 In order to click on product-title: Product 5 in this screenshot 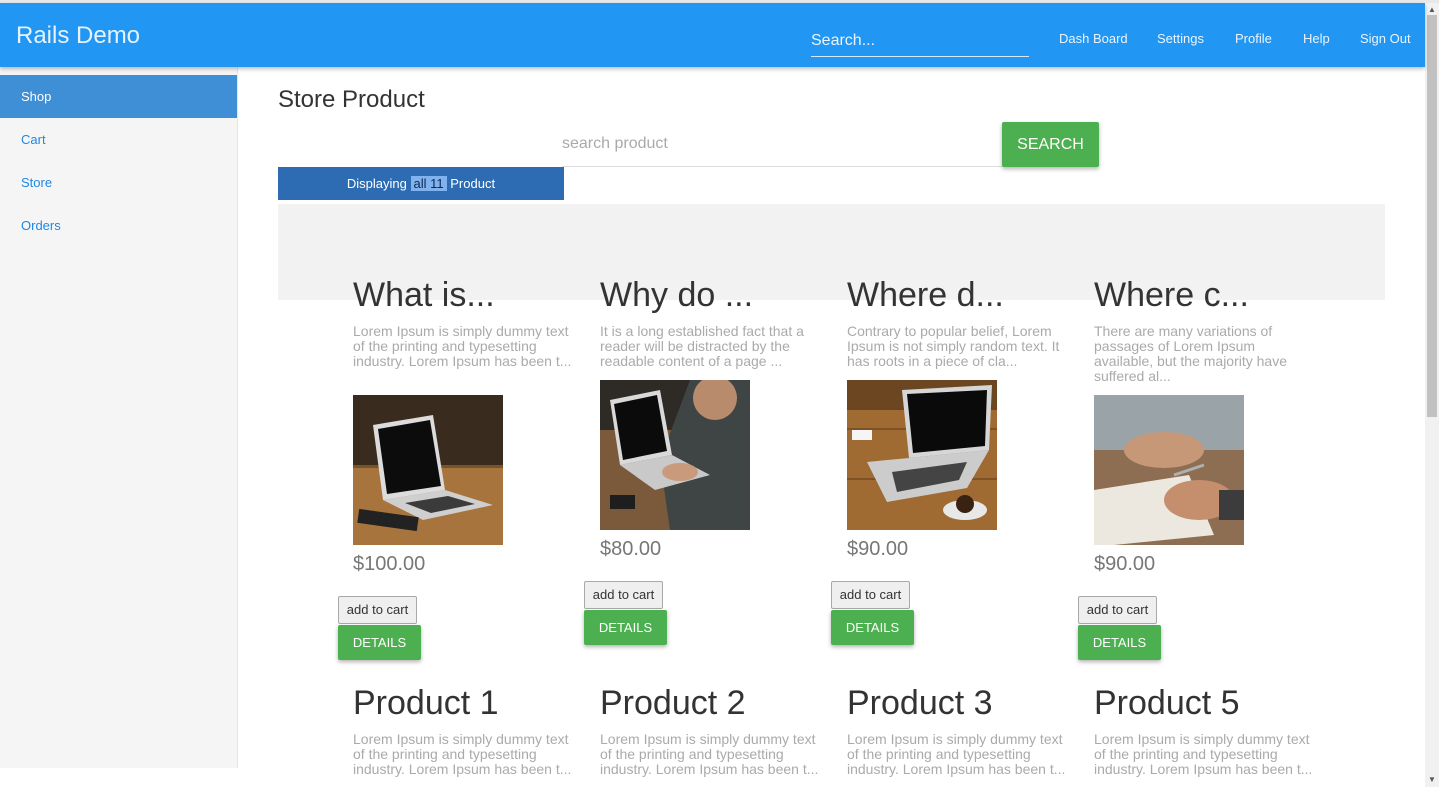, I will do `click(1167, 703)`.